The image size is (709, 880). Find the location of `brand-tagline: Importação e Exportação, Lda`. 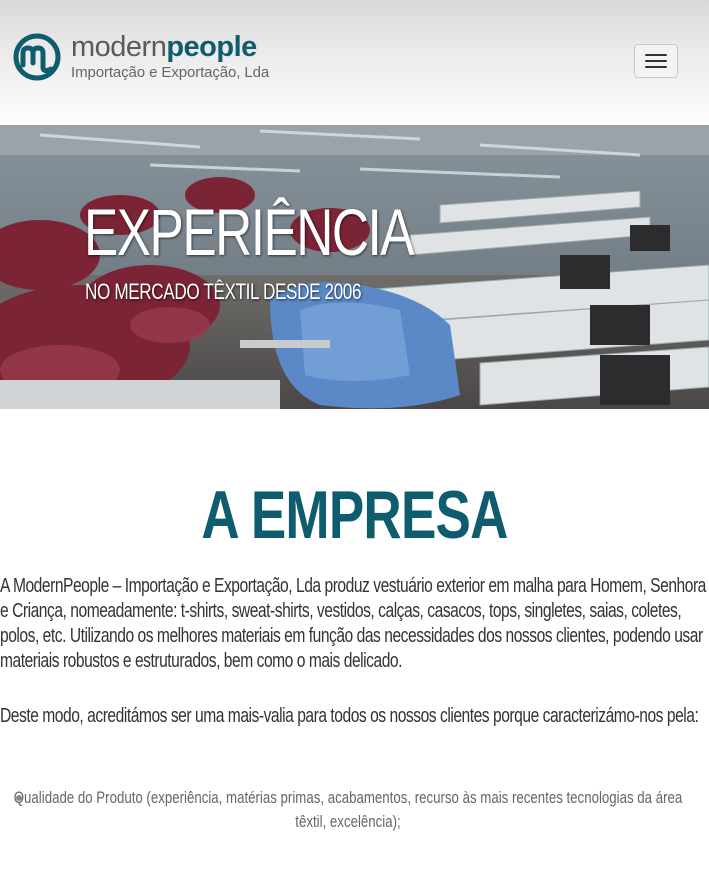

brand-tagline: Importação e Exportação, Lda is located at coordinates (170, 72).